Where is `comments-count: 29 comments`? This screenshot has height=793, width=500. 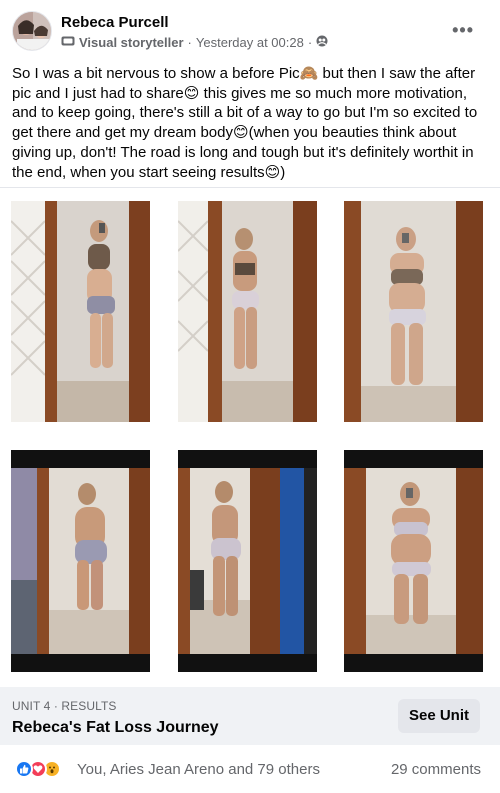
comments-count: 29 comments is located at coordinates (436, 769).